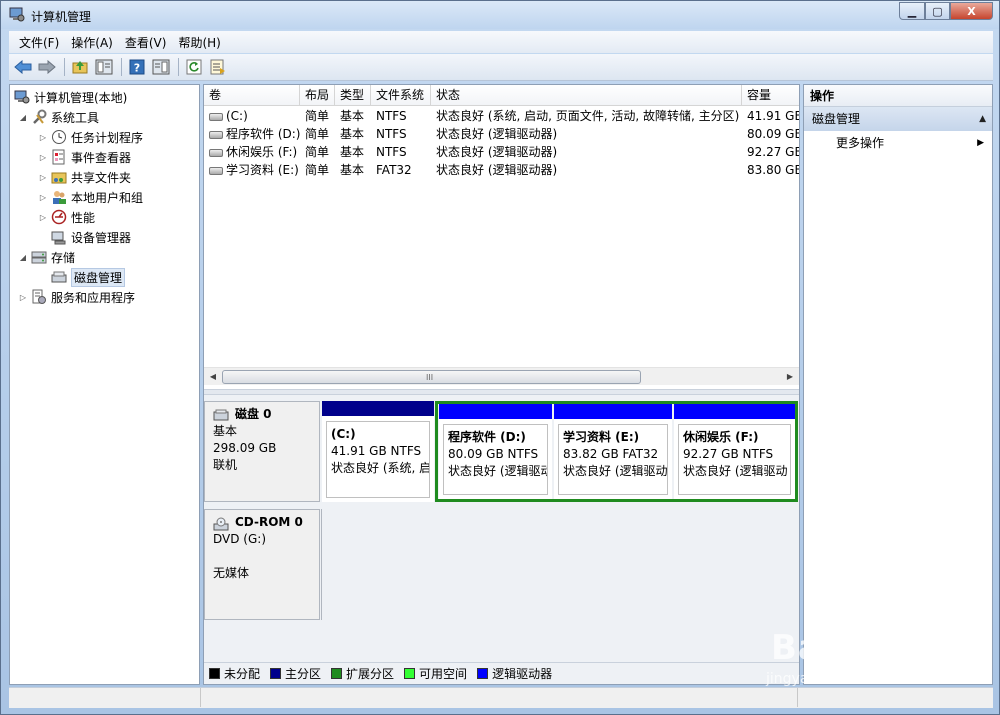 This screenshot has height=715, width=1000. I want to click on capacity-cell: 41.91 GE, so click(773, 116).